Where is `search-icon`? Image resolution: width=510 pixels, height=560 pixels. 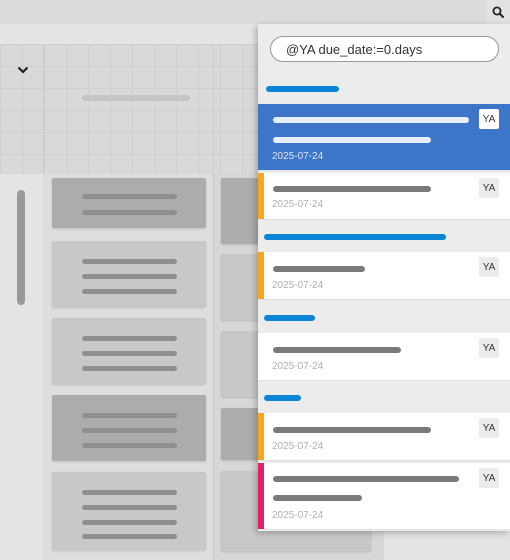 search-icon is located at coordinates (498, 12).